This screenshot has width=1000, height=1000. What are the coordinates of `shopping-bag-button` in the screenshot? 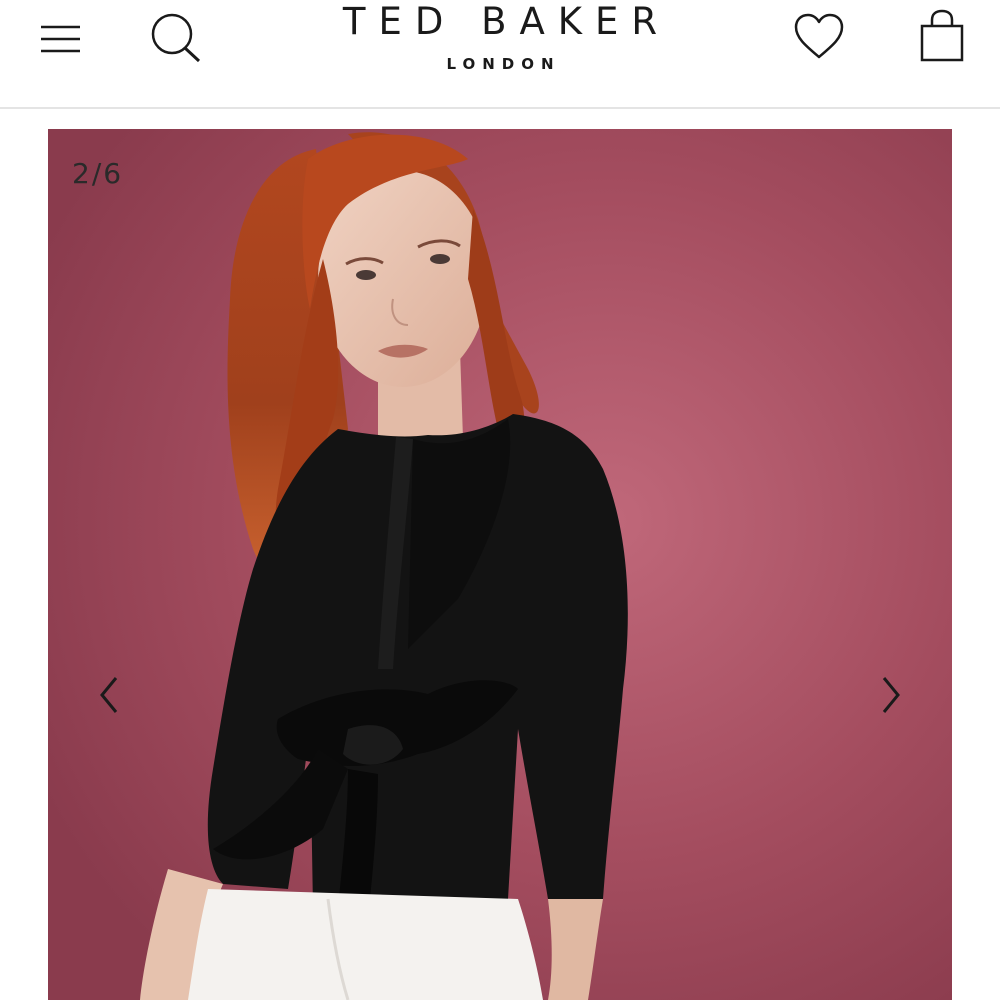 It's located at (942, 36).